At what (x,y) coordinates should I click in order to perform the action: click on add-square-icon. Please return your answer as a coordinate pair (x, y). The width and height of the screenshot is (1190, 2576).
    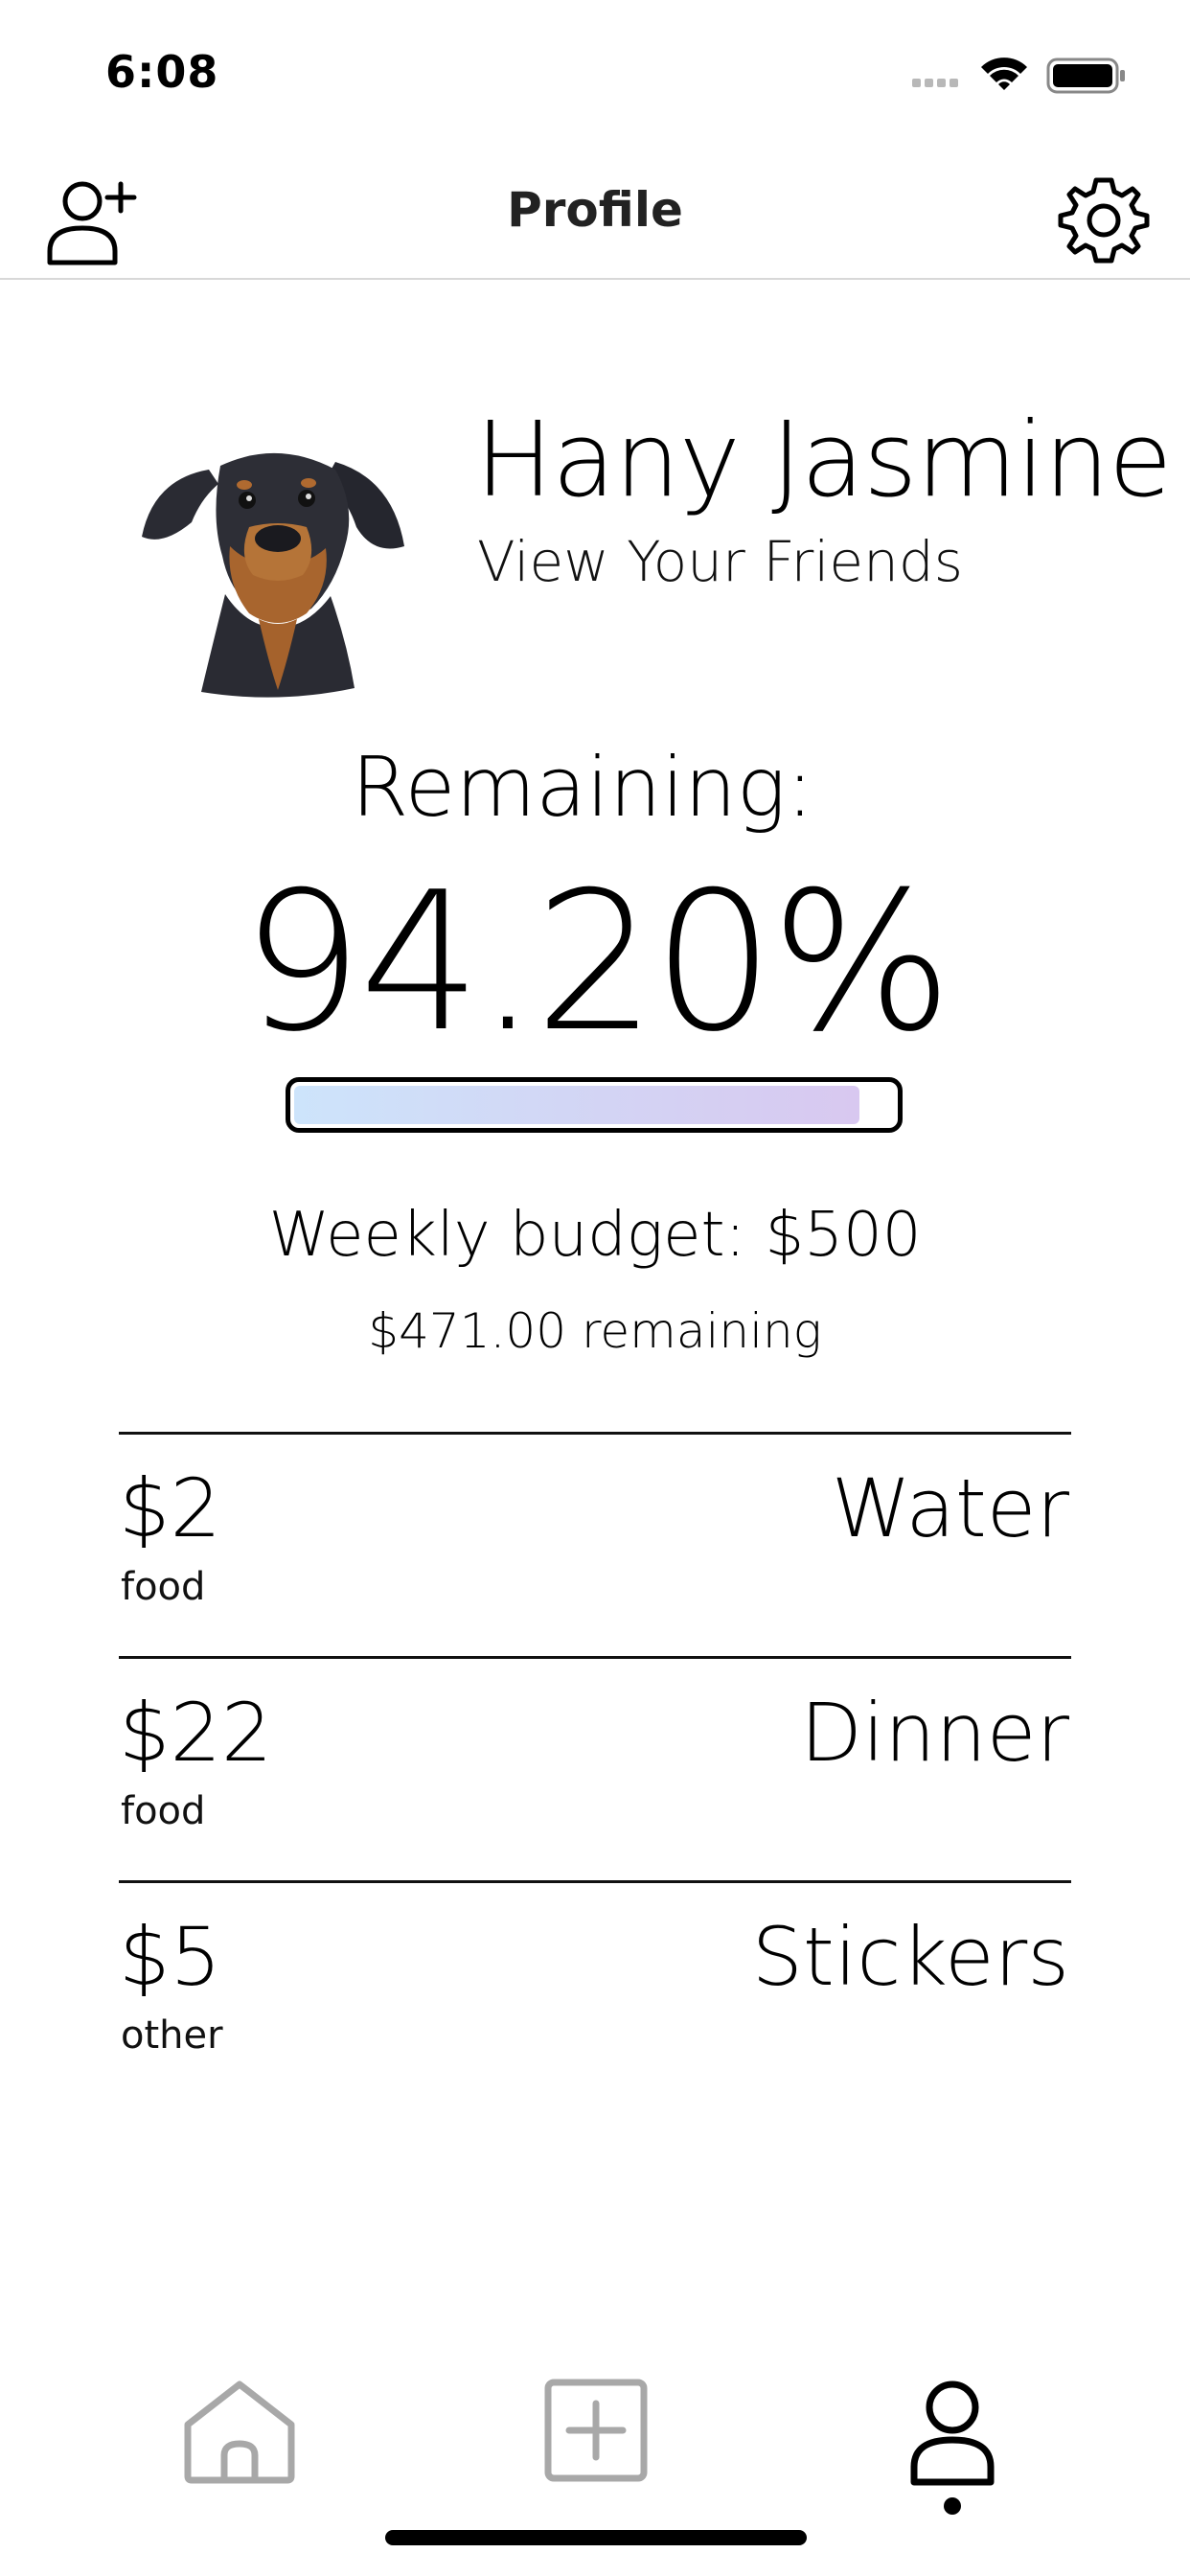
    Looking at the image, I should click on (596, 2430).